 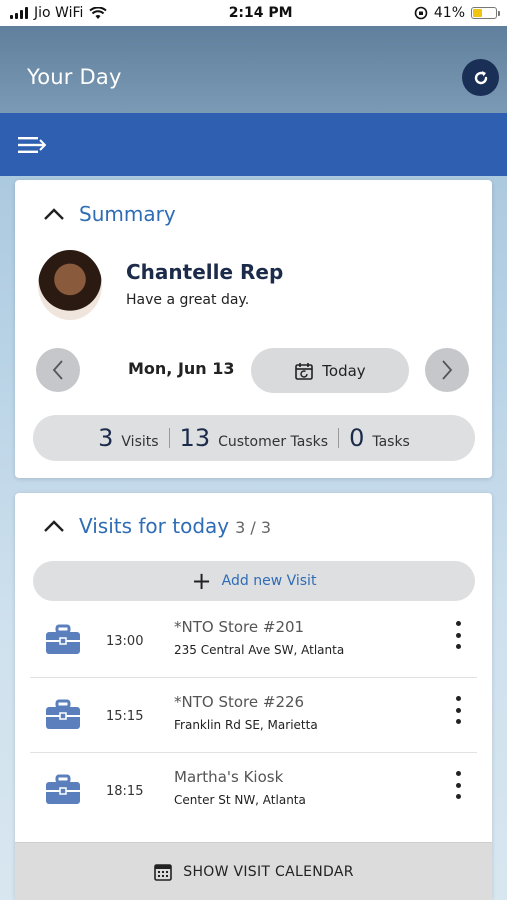 I want to click on visit-store: *NTO Store #201, so click(x=239, y=627).